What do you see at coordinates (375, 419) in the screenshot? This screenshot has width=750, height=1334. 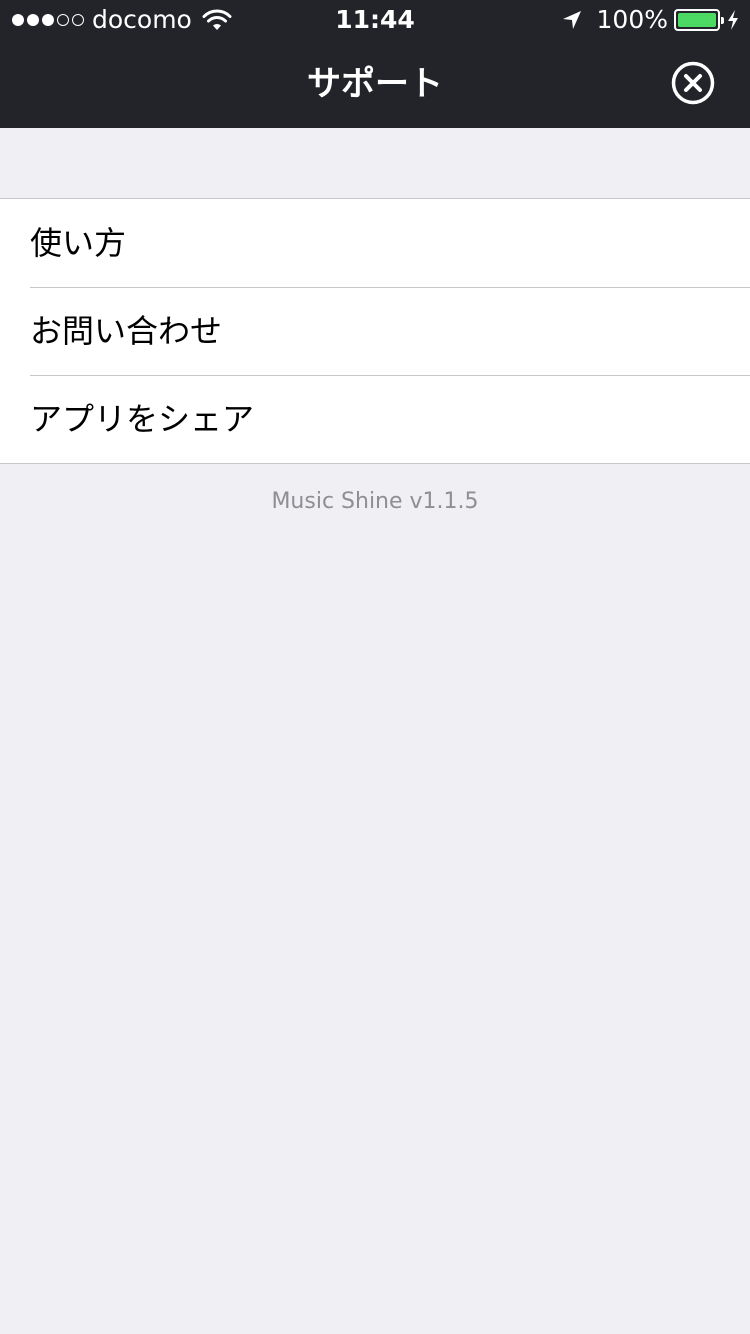 I see `menu-item-share-app: アプリをシェア` at bounding box center [375, 419].